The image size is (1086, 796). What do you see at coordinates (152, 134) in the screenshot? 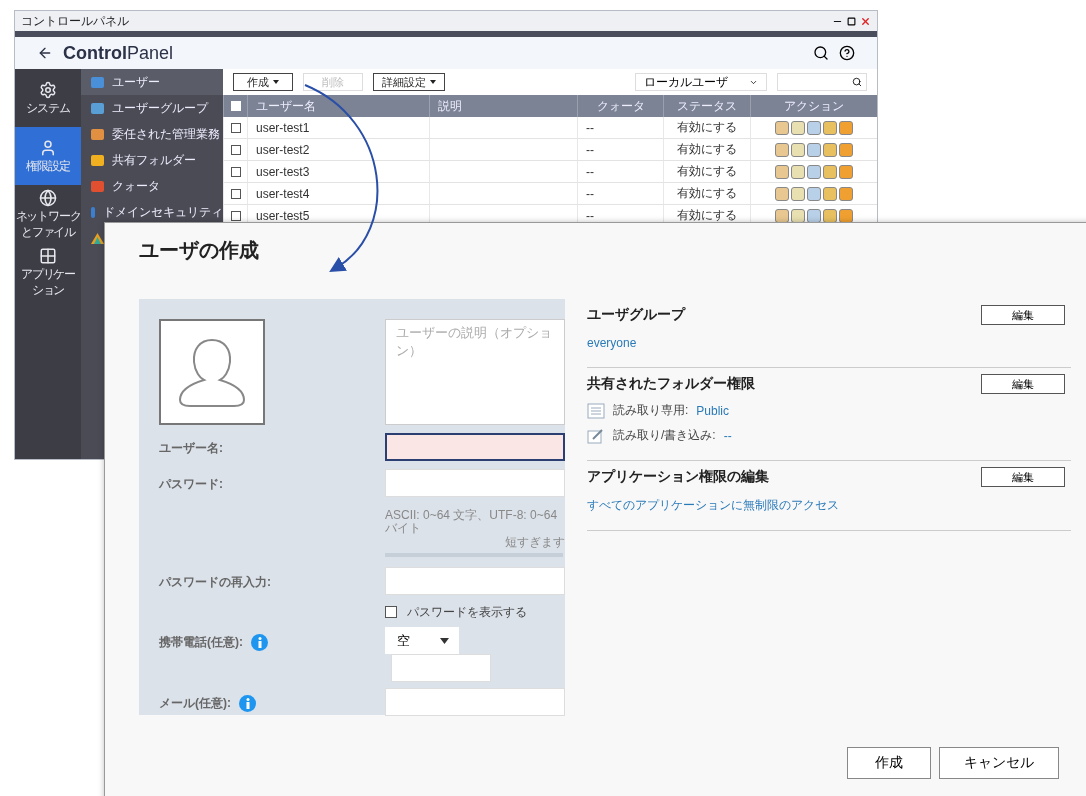
I see `sidebar-item: 委任された管理業務` at bounding box center [152, 134].